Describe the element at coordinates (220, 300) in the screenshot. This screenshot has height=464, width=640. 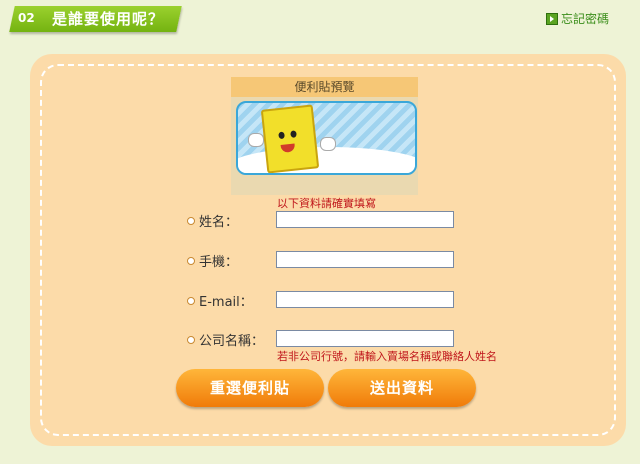
I see `email-label: E-mail：` at that location.